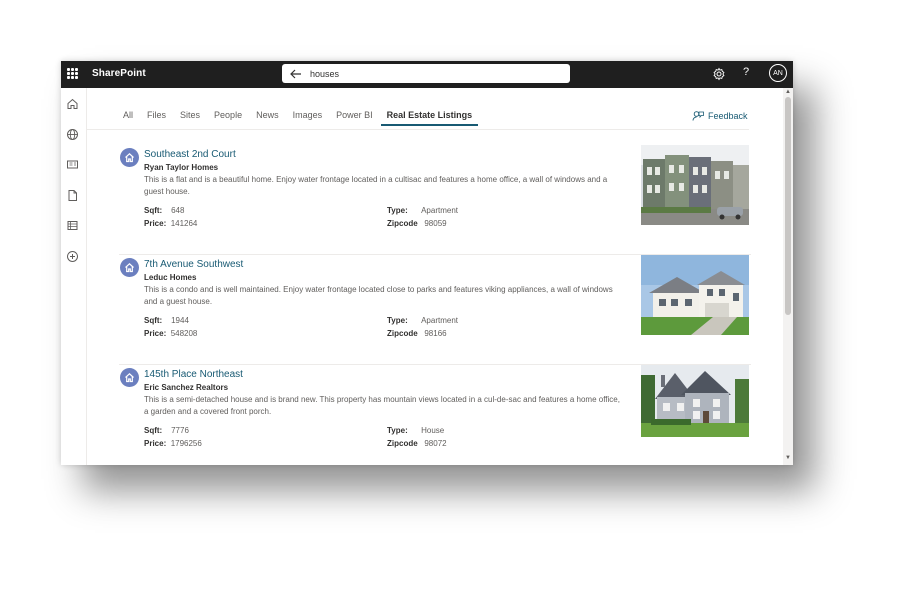 The image size is (917, 590). What do you see at coordinates (178, 210) in the screenshot?
I see `sqft-value: 648` at bounding box center [178, 210].